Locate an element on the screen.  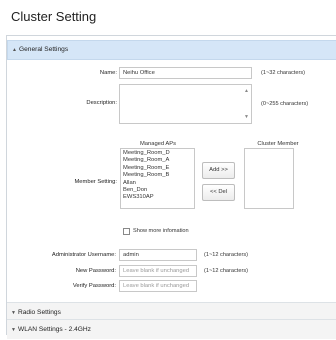
del-button: << Del is located at coordinates (218, 192).